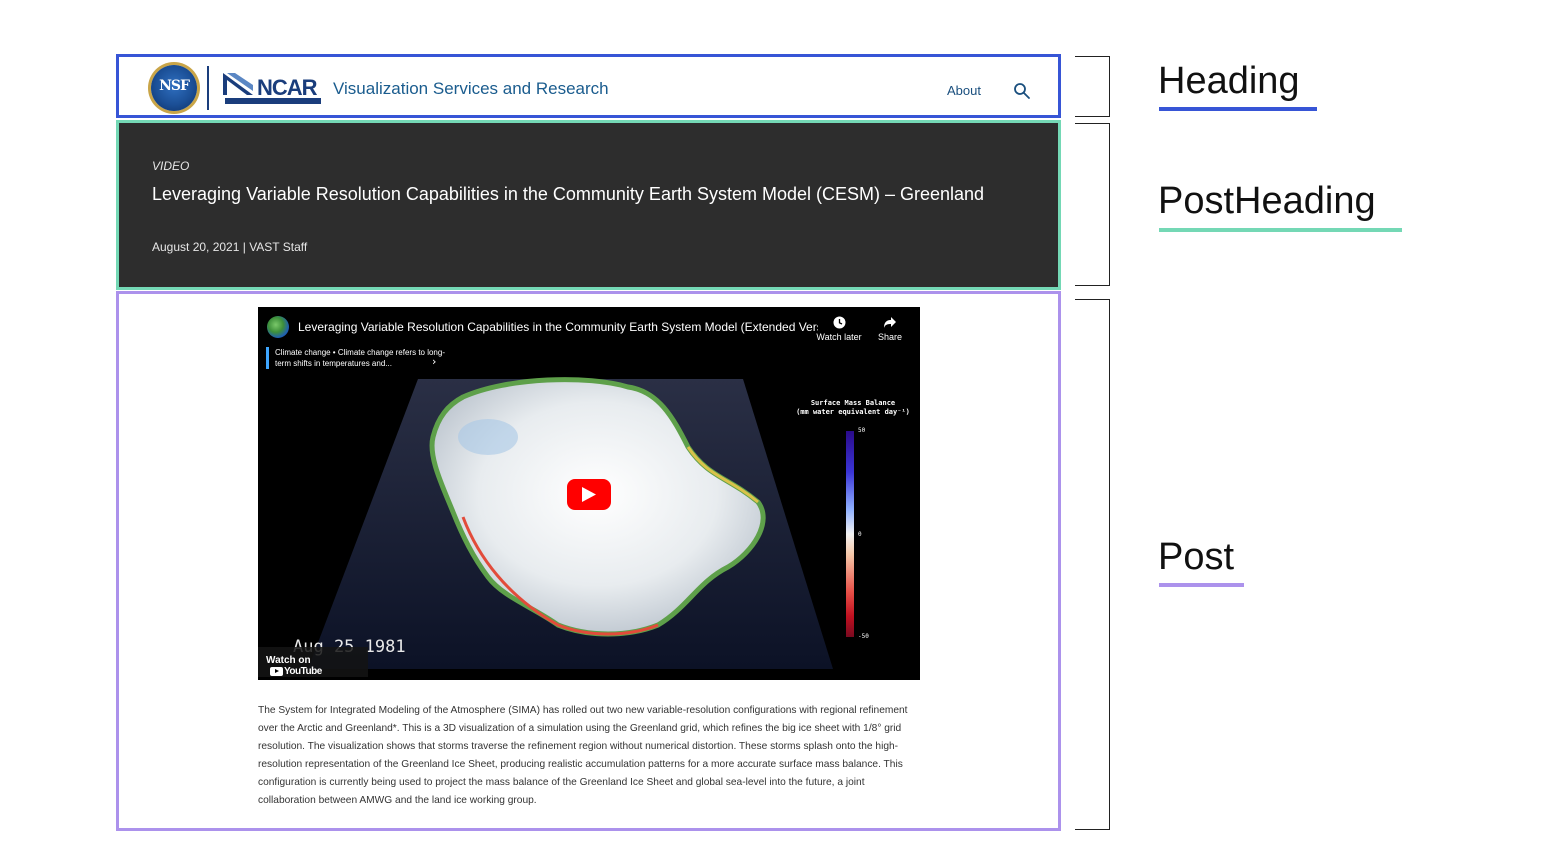 This screenshot has height=862, width=1541. Describe the element at coordinates (1196, 557) in the screenshot. I see `post-label: Post` at that location.